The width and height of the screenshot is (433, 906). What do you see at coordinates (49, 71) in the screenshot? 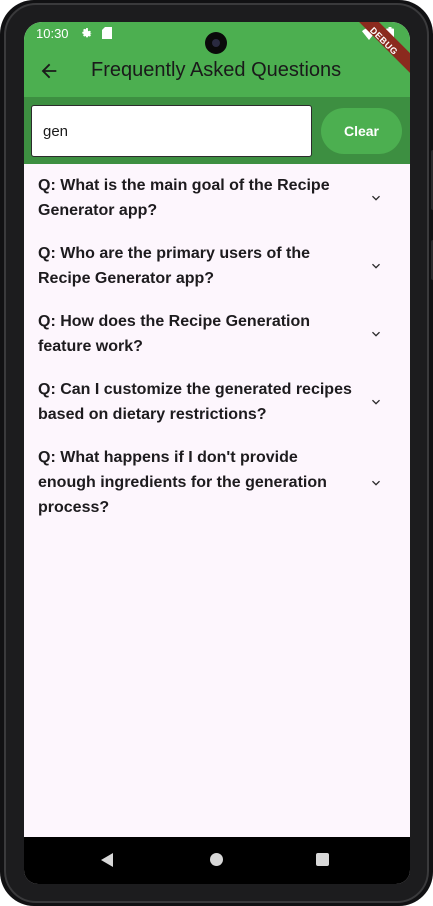
I see `arrow-left-icon` at bounding box center [49, 71].